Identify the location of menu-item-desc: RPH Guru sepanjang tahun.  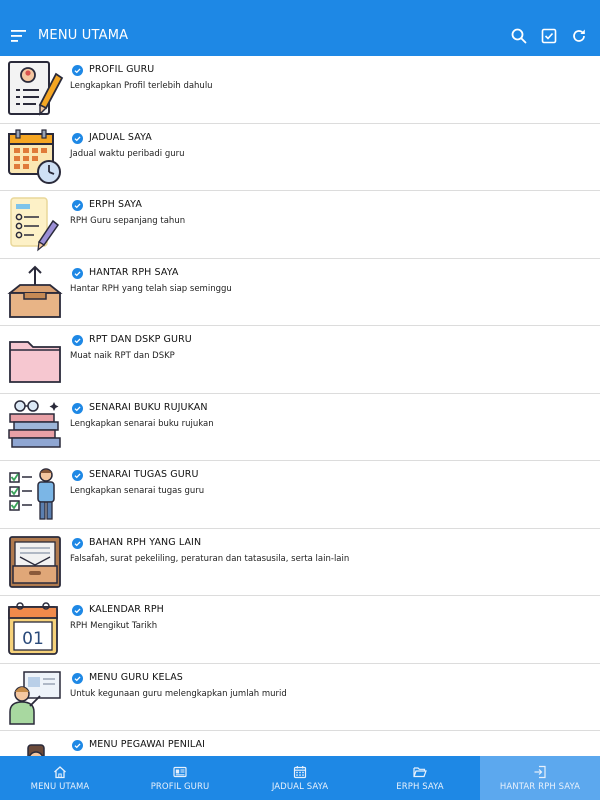
(128, 221).